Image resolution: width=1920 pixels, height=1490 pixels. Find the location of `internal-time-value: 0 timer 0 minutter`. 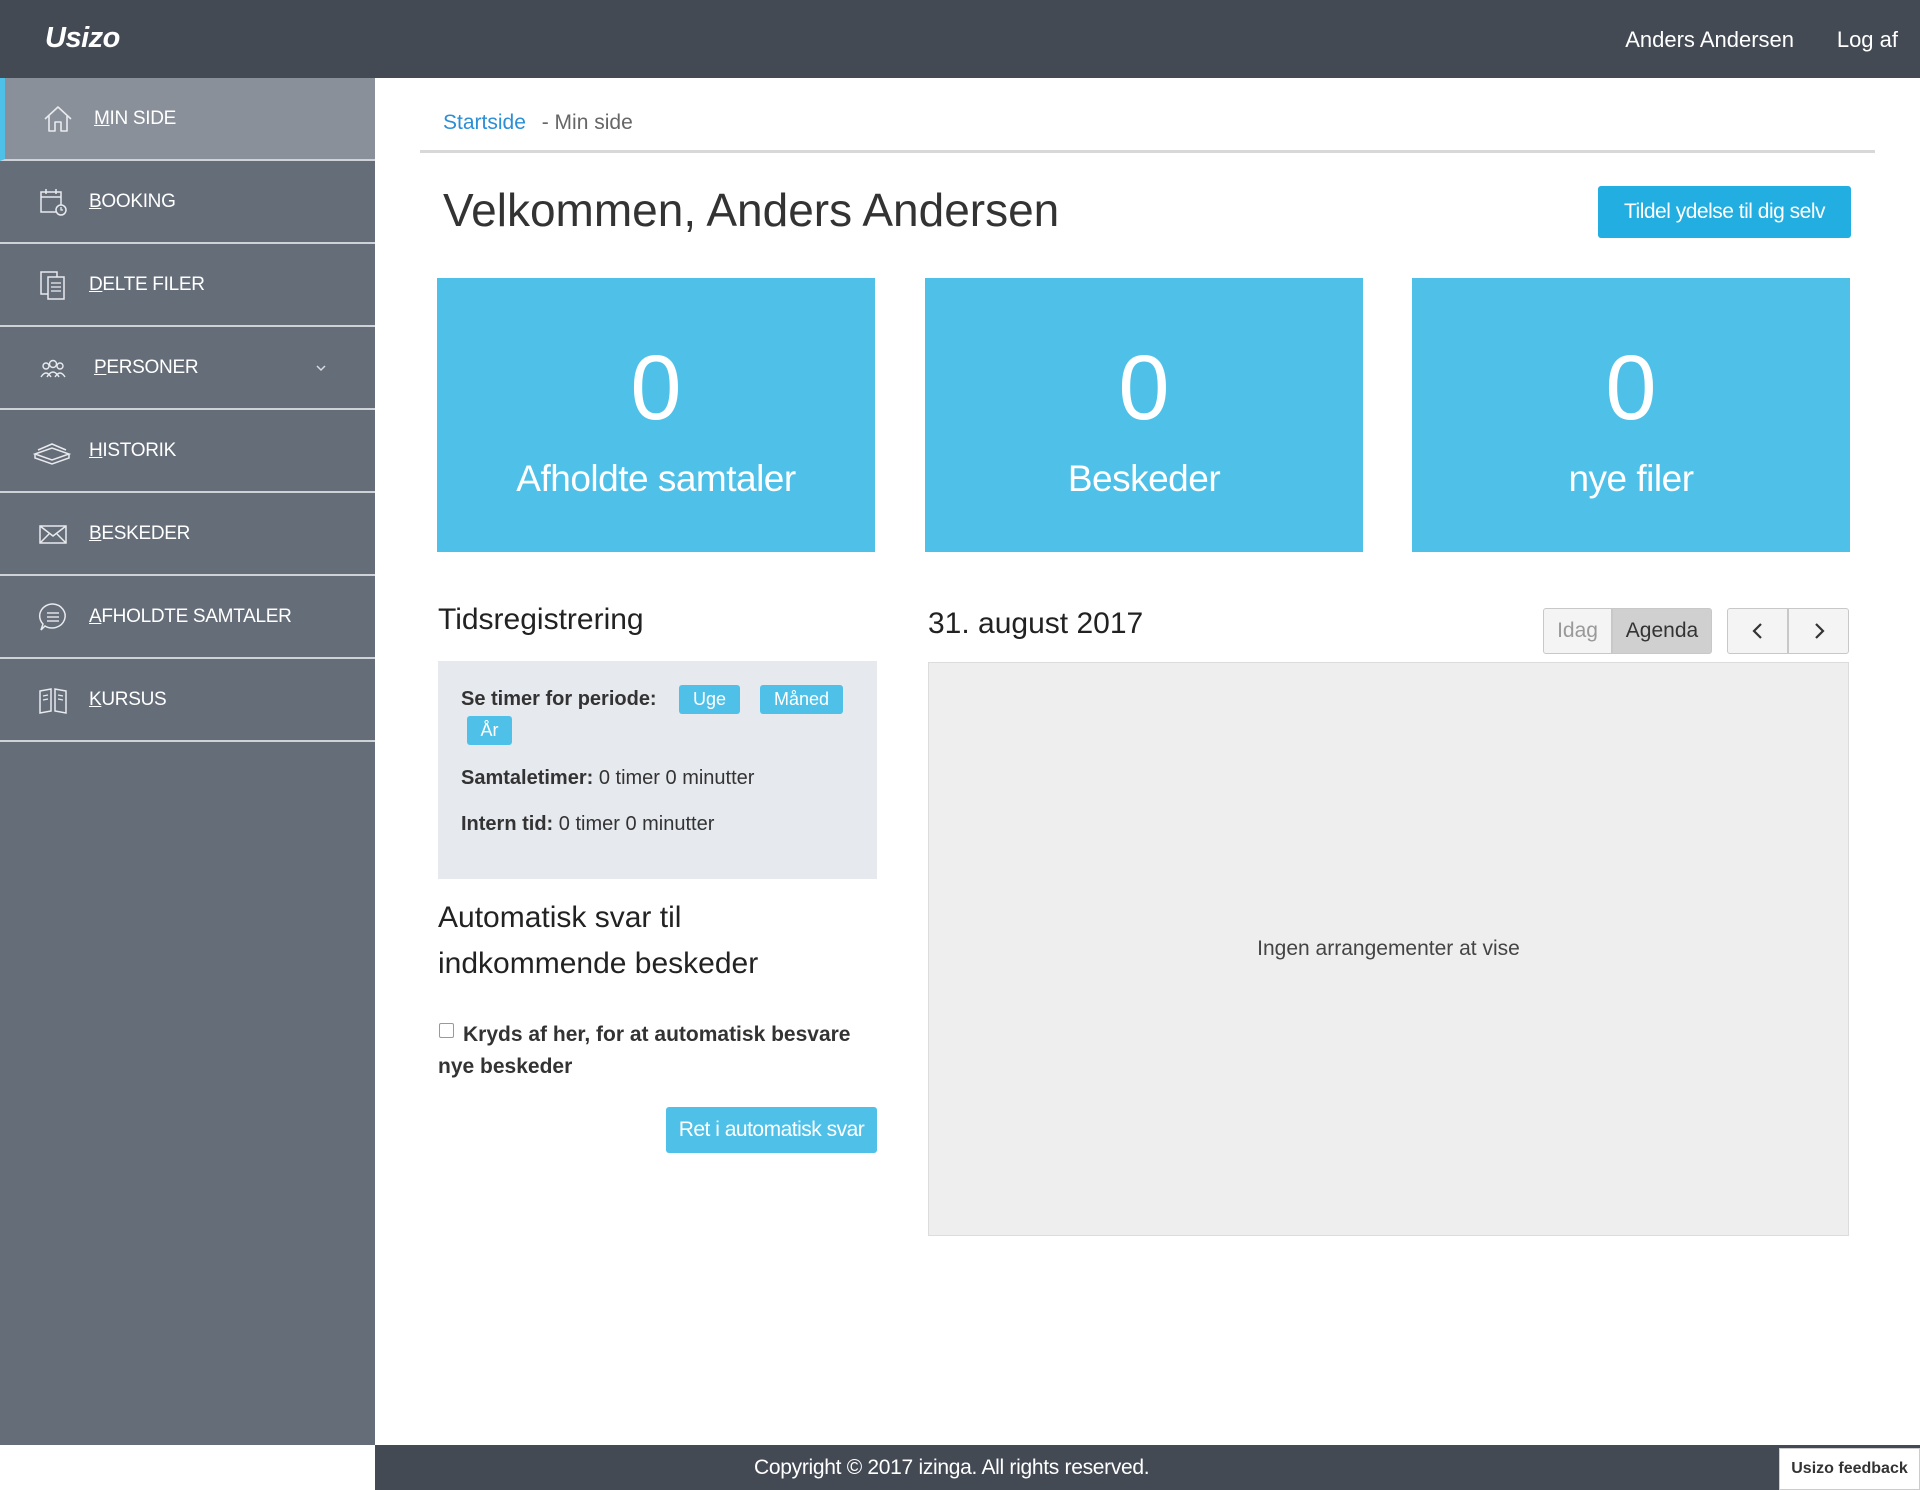

internal-time-value: 0 timer 0 minutter is located at coordinates (636, 824).